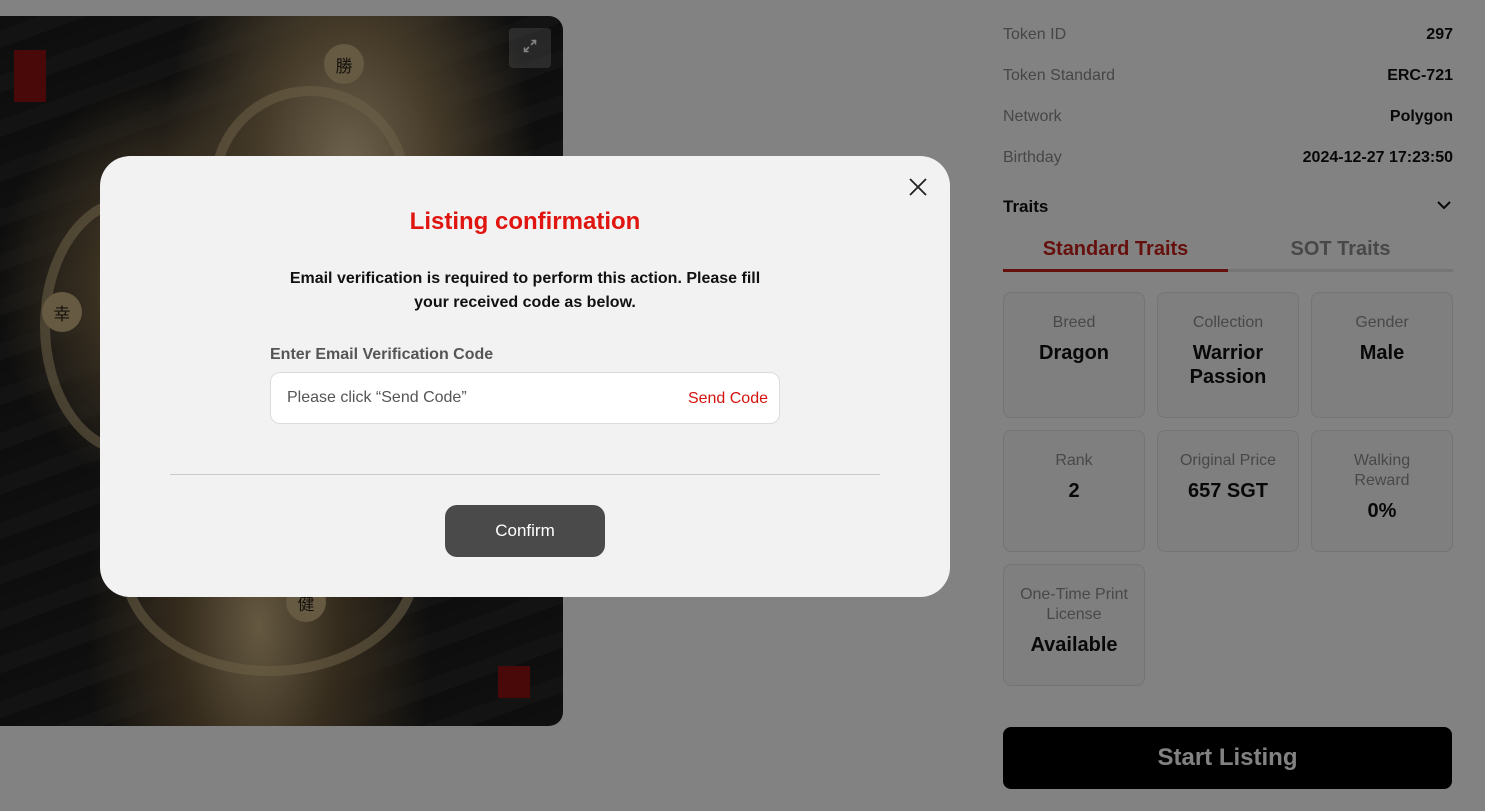  Describe the element at coordinates (382, 354) in the screenshot. I see `verification-code-label: Enter Email Verification Code` at that location.